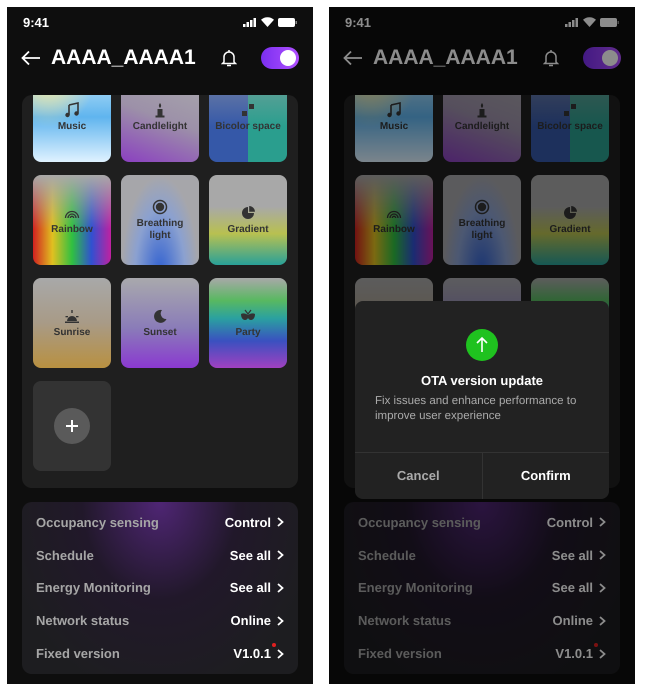 The image size is (646, 684). I want to click on scene-label: Bicolor space, so click(570, 126).